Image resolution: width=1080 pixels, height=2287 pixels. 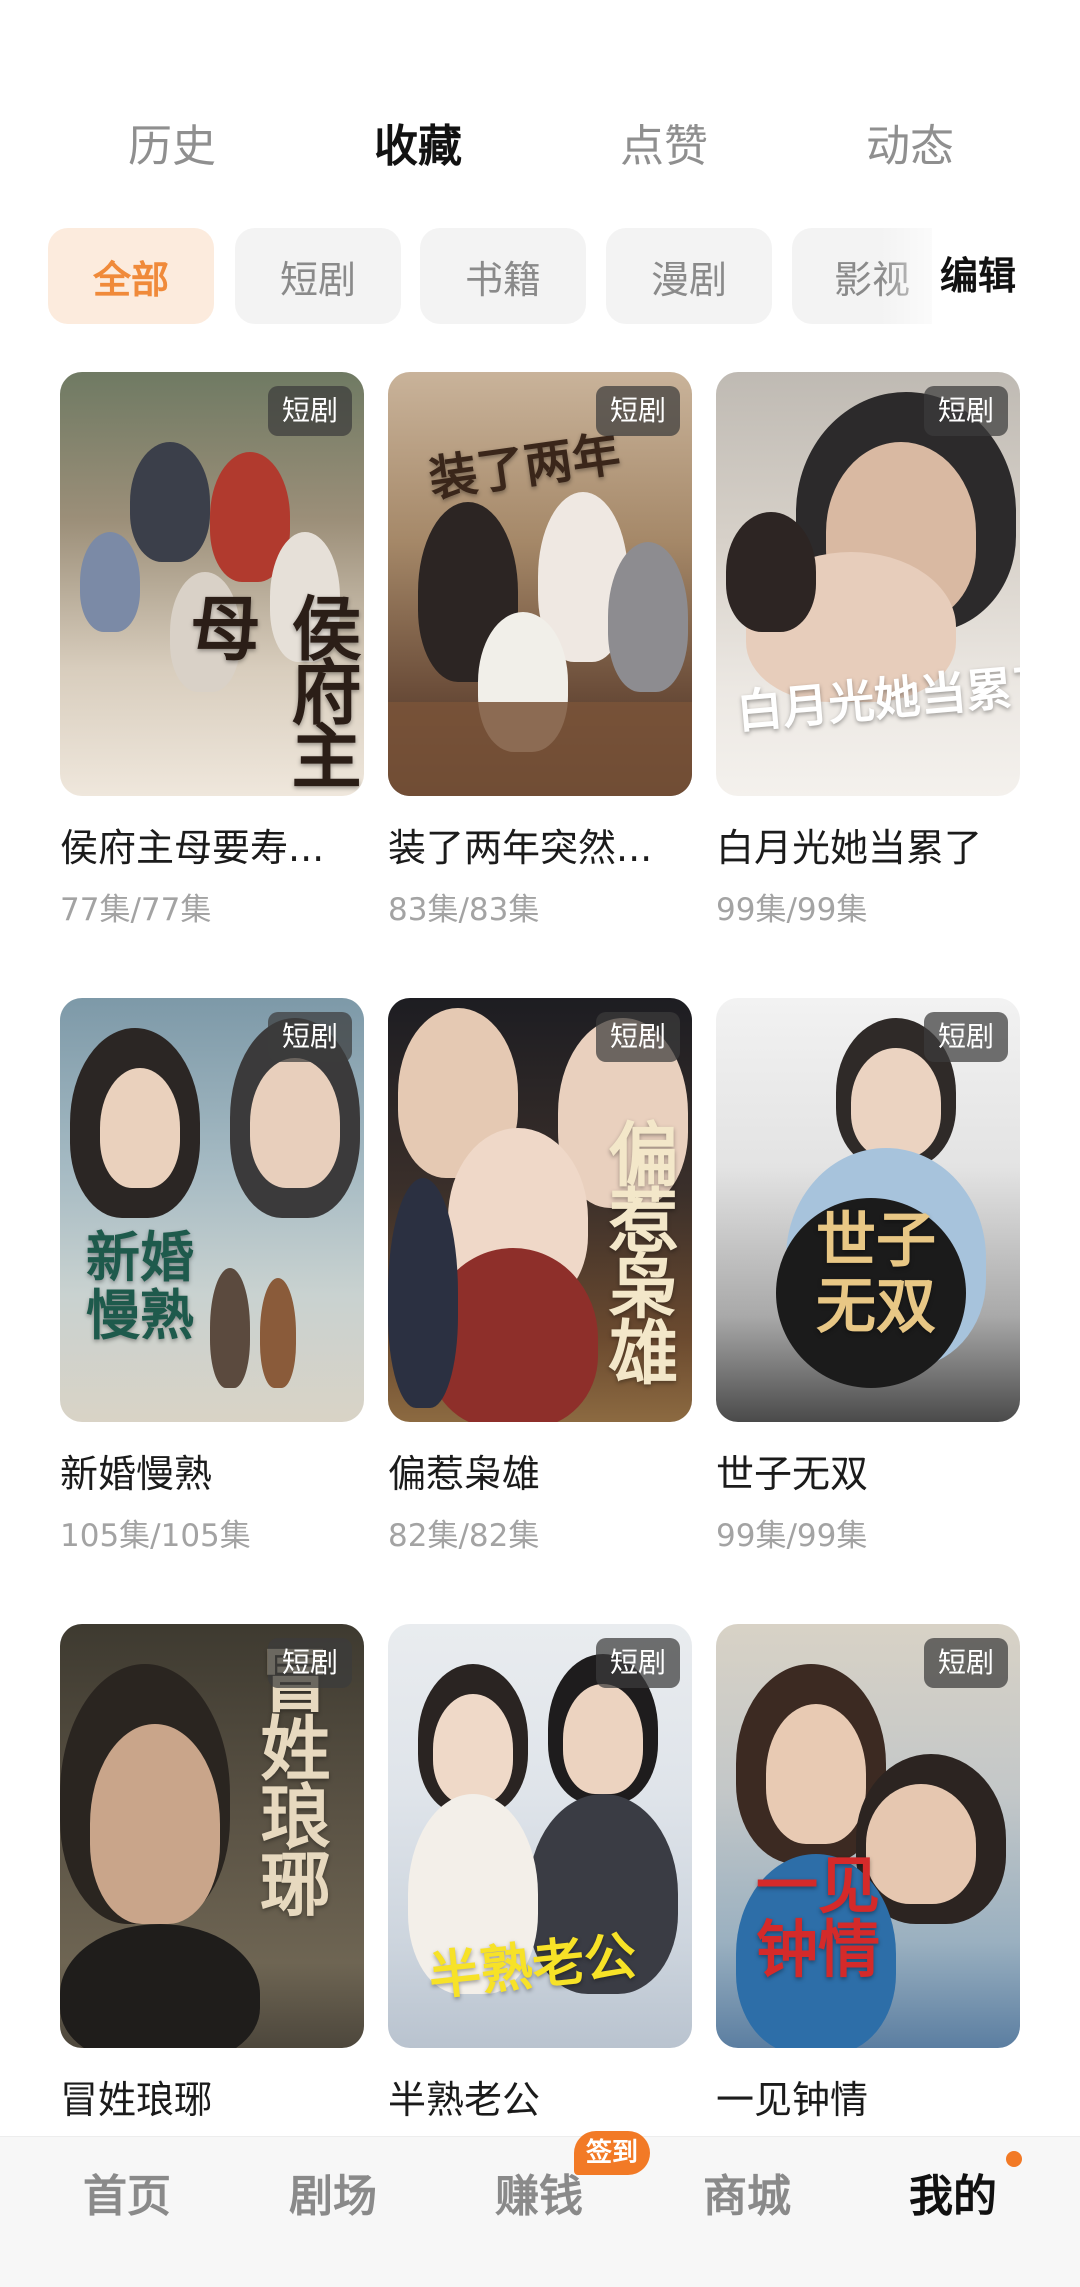 What do you see at coordinates (155, 1536) in the screenshot?
I see `episode-count: 105集/105集` at bounding box center [155, 1536].